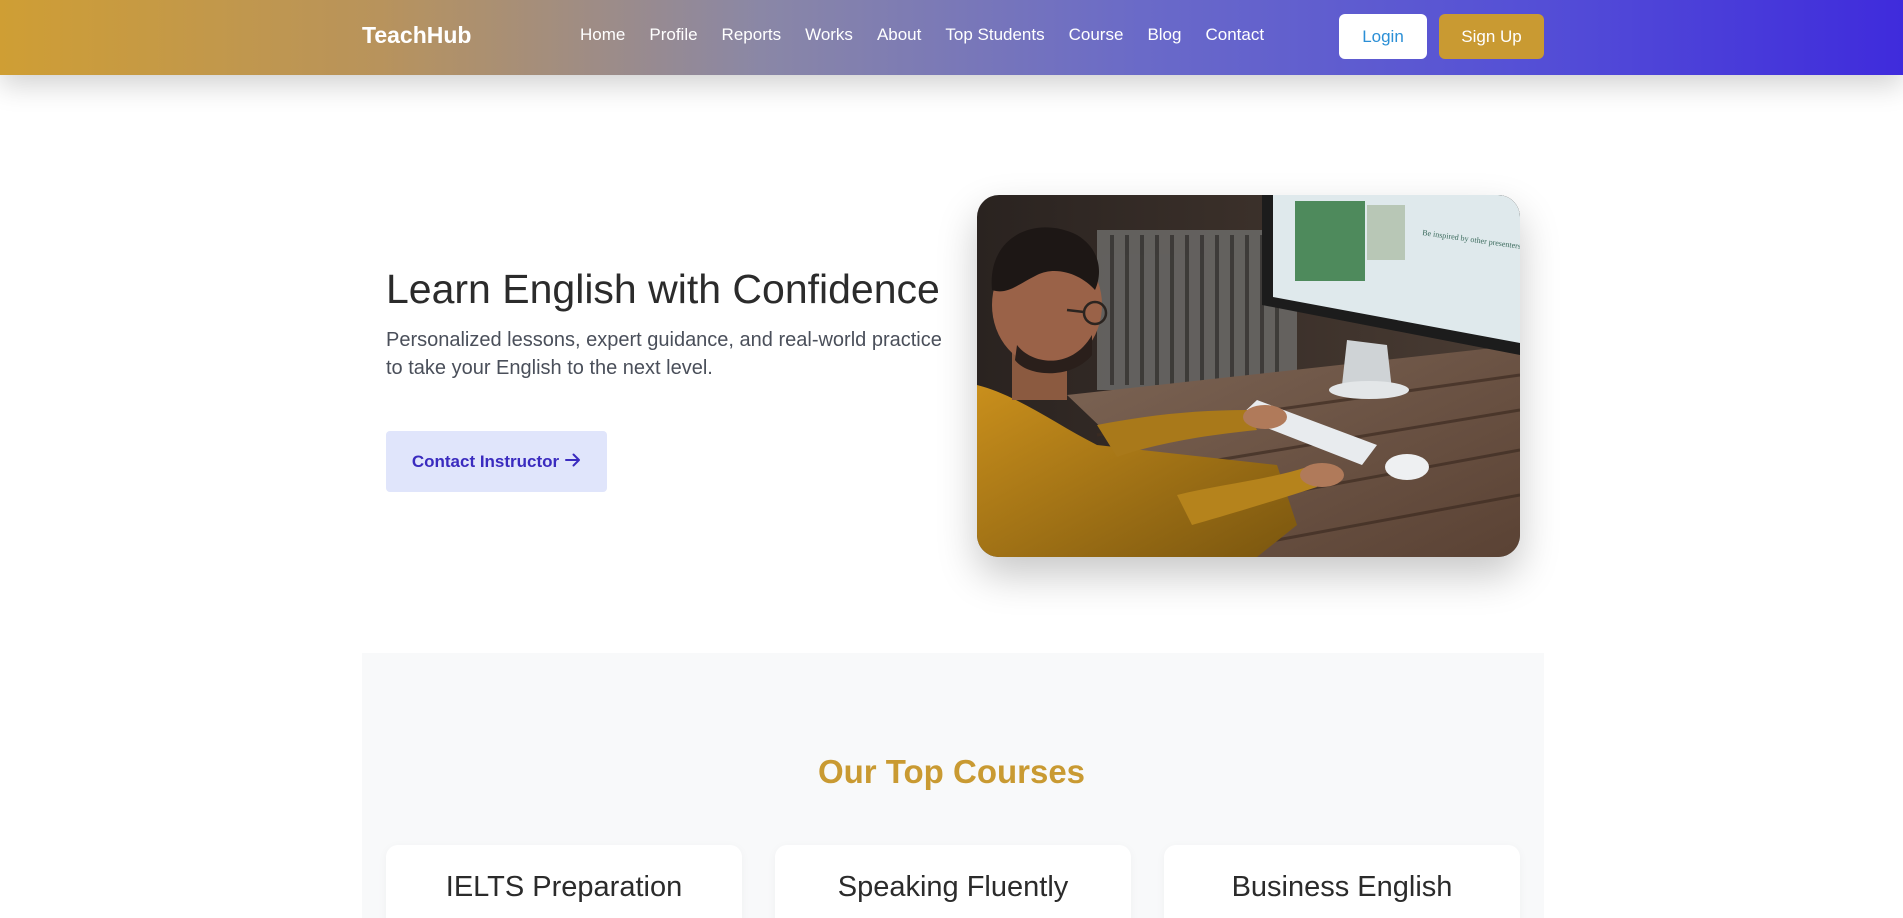 The image size is (1903, 918). I want to click on nav-link-blog: Blog, so click(1164, 35).